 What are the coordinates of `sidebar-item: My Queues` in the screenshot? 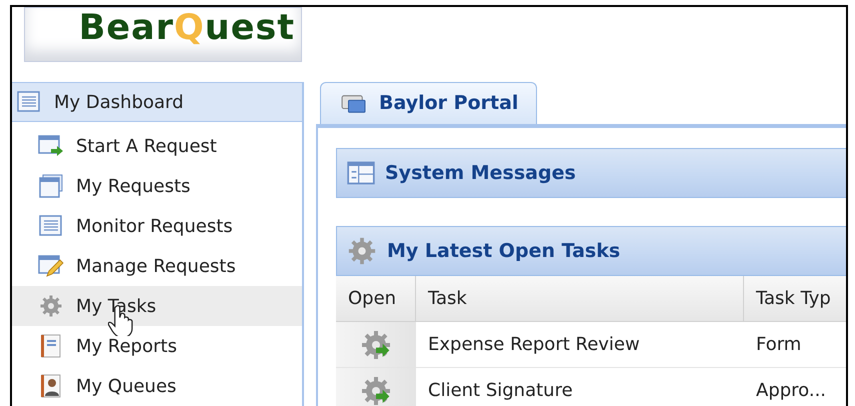 It's located at (157, 386).